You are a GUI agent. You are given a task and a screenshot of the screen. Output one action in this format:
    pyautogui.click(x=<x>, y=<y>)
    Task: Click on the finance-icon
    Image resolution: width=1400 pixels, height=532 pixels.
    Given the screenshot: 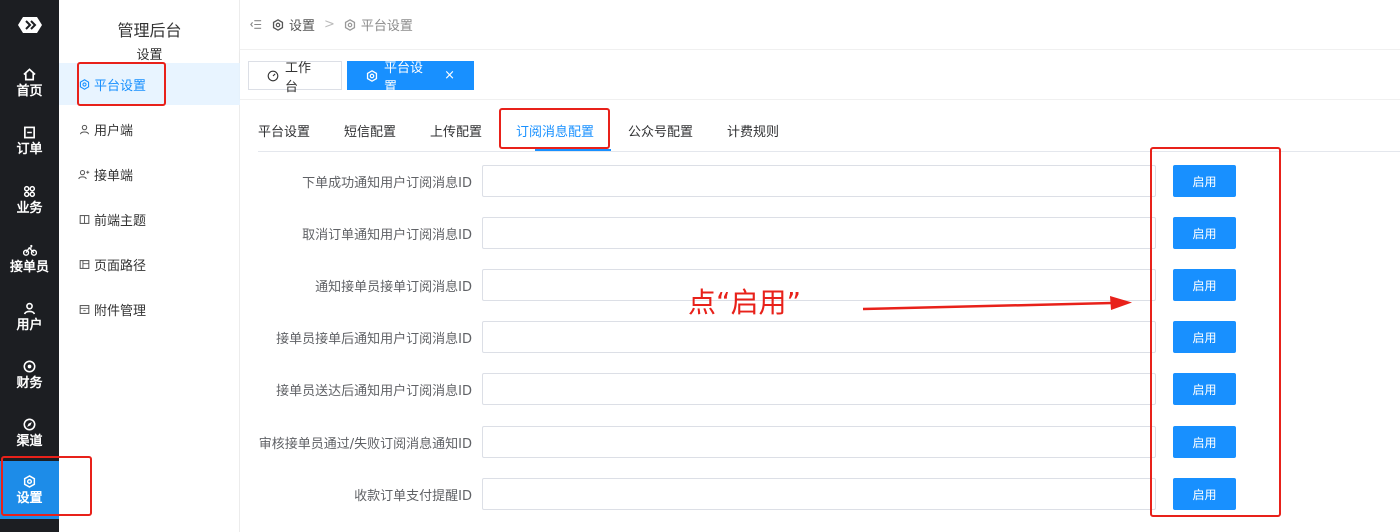 What is the action you would take?
    pyautogui.click(x=30, y=366)
    